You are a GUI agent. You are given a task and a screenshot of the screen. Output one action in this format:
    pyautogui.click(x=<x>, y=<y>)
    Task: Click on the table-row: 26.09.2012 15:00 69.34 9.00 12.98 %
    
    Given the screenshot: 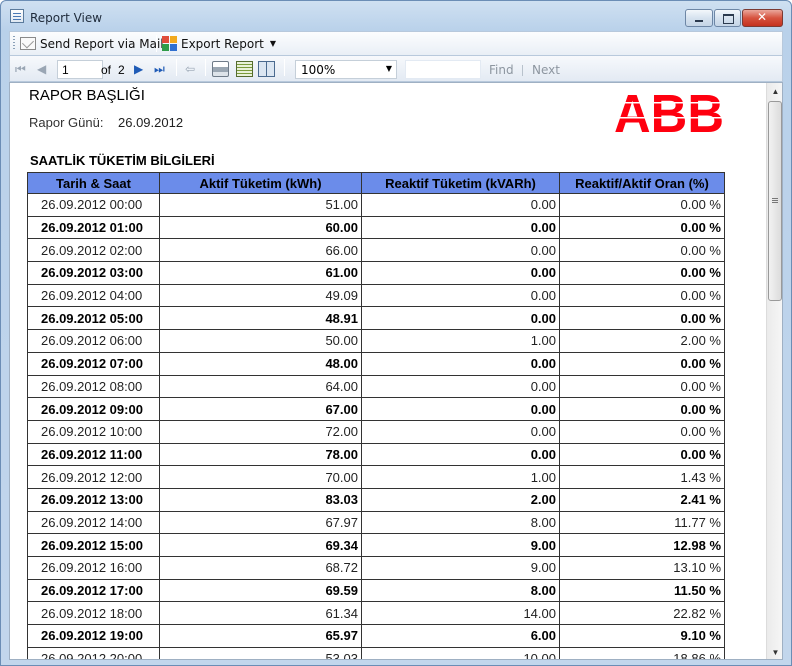 What is the action you would take?
    pyautogui.click(x=376, y=545)
    